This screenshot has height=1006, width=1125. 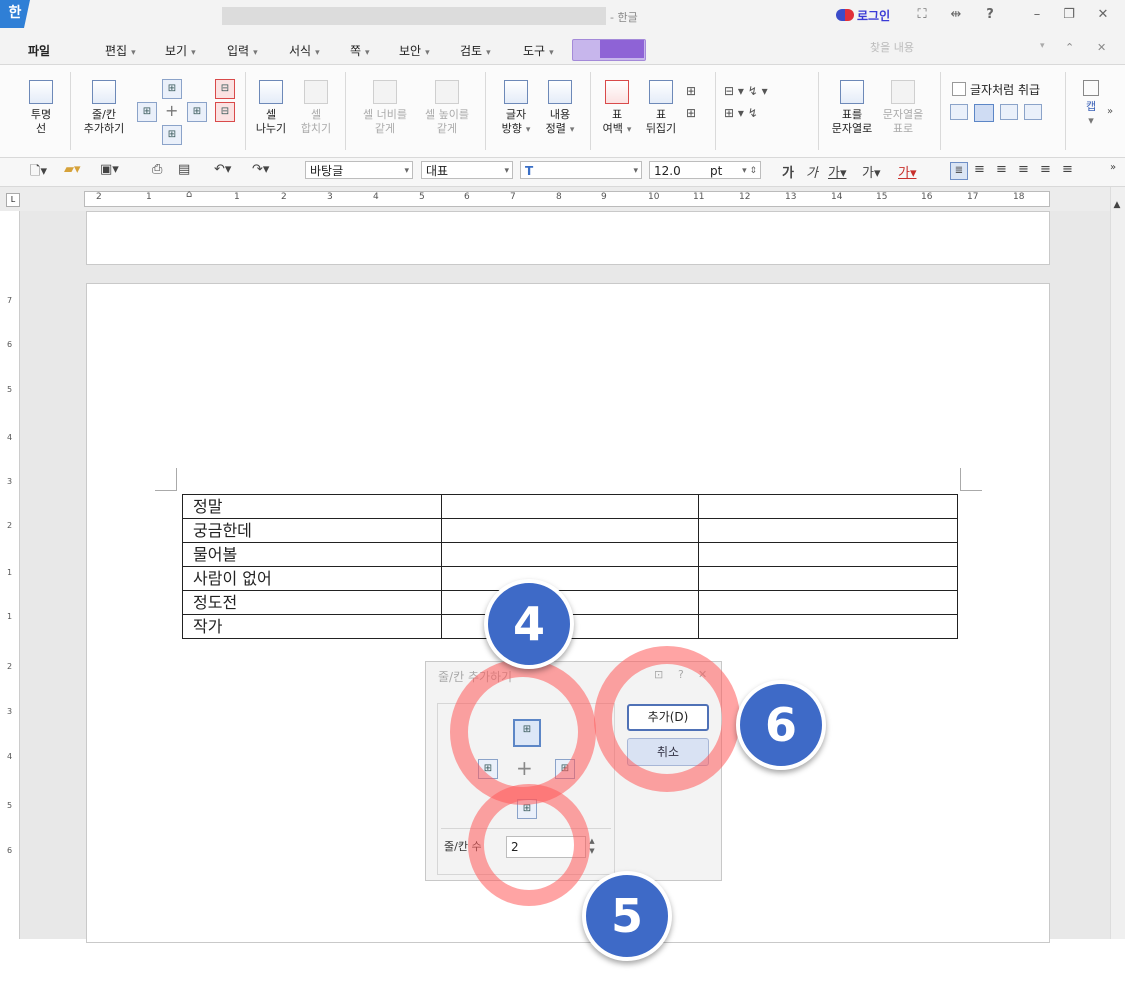 What do you see at coordinates (516, 108) in the screenshot?
I see `text-direction-button: 글자 방향 ▾` at bounding box center [516, 108].